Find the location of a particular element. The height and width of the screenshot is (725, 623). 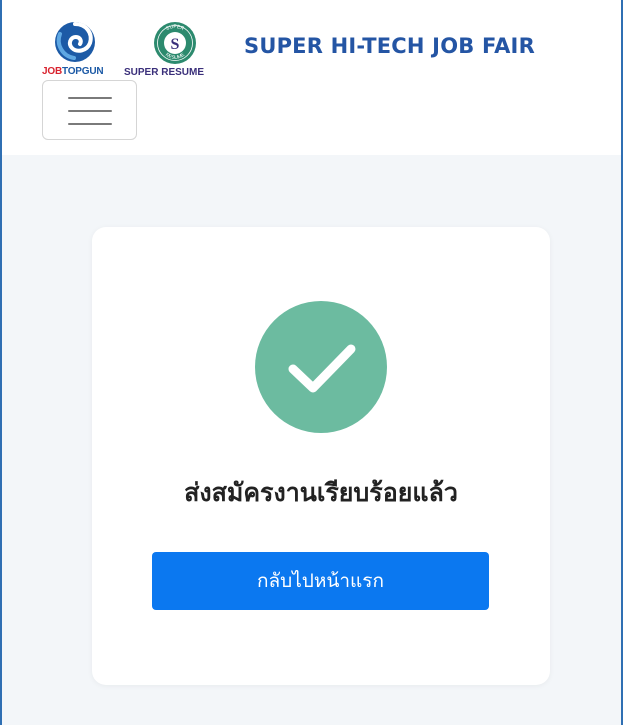

check-circle-icon is located at coordinates (321, 367).